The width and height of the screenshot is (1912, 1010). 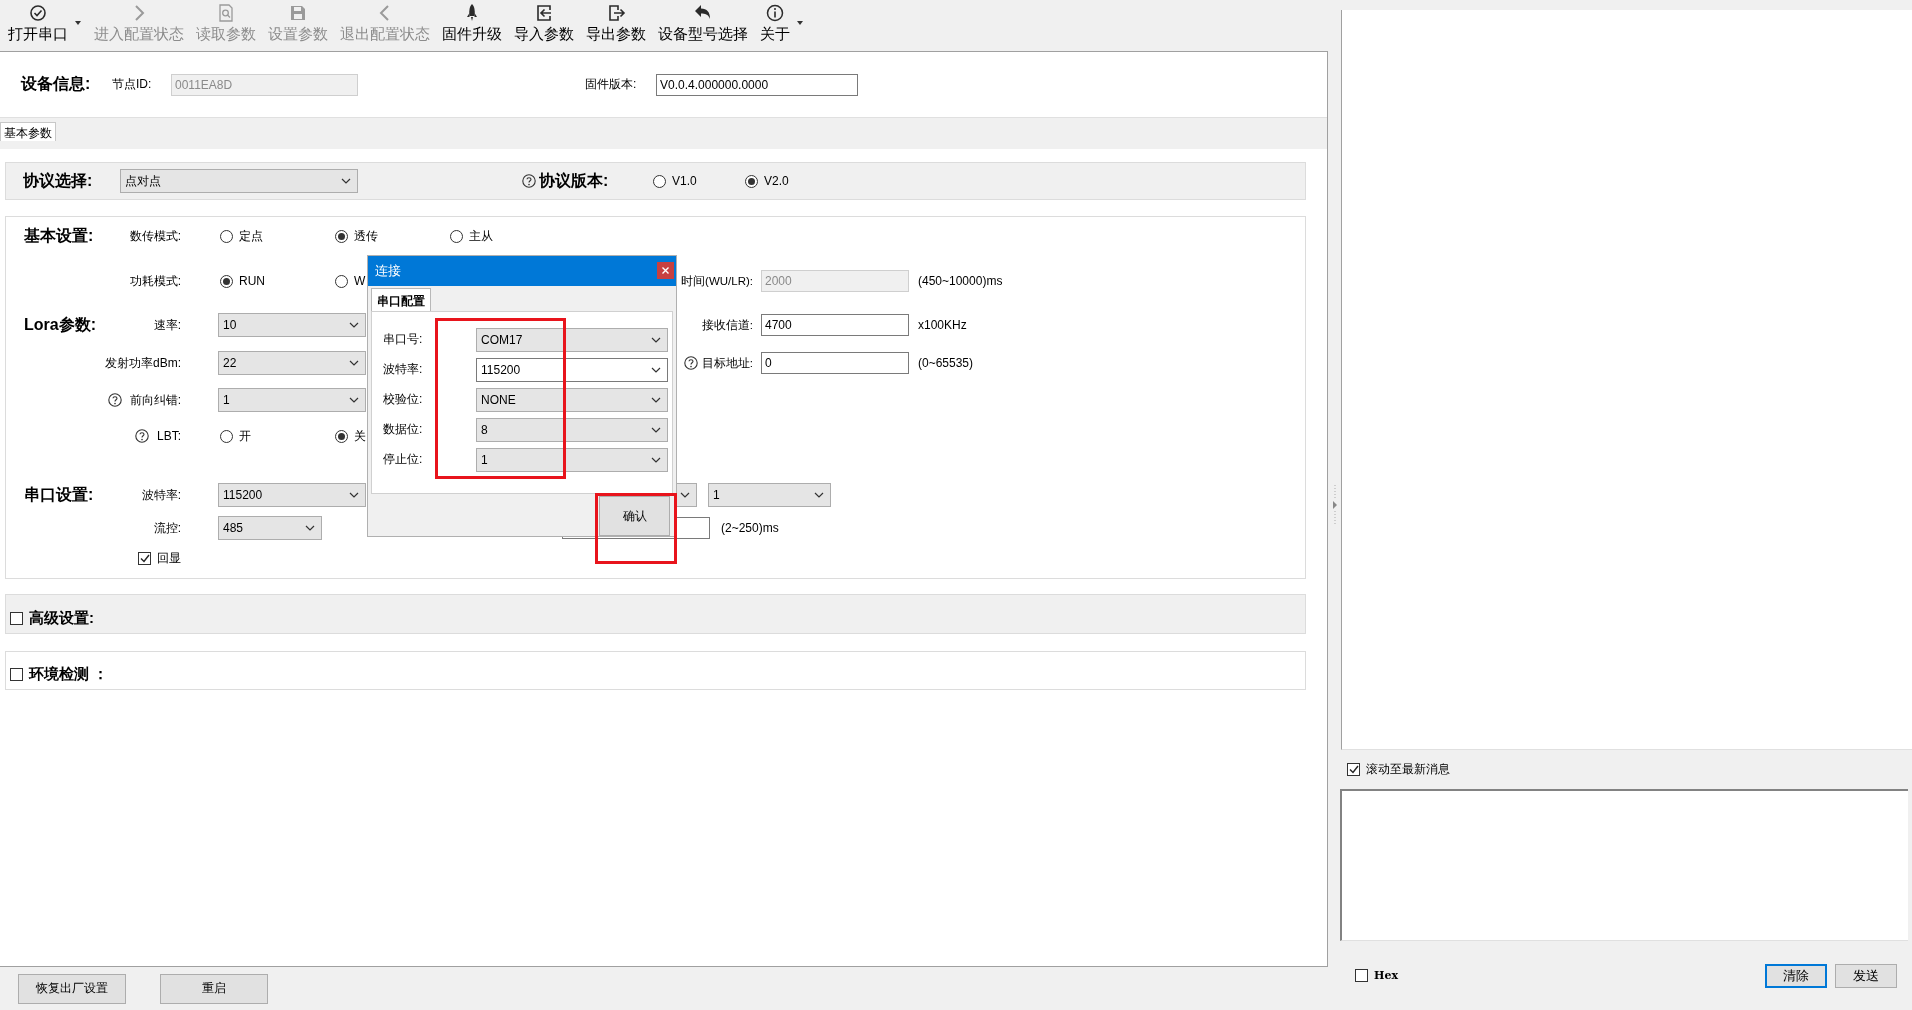 I want to click on section-title: 协议版本:, so click(x=574, y=180).